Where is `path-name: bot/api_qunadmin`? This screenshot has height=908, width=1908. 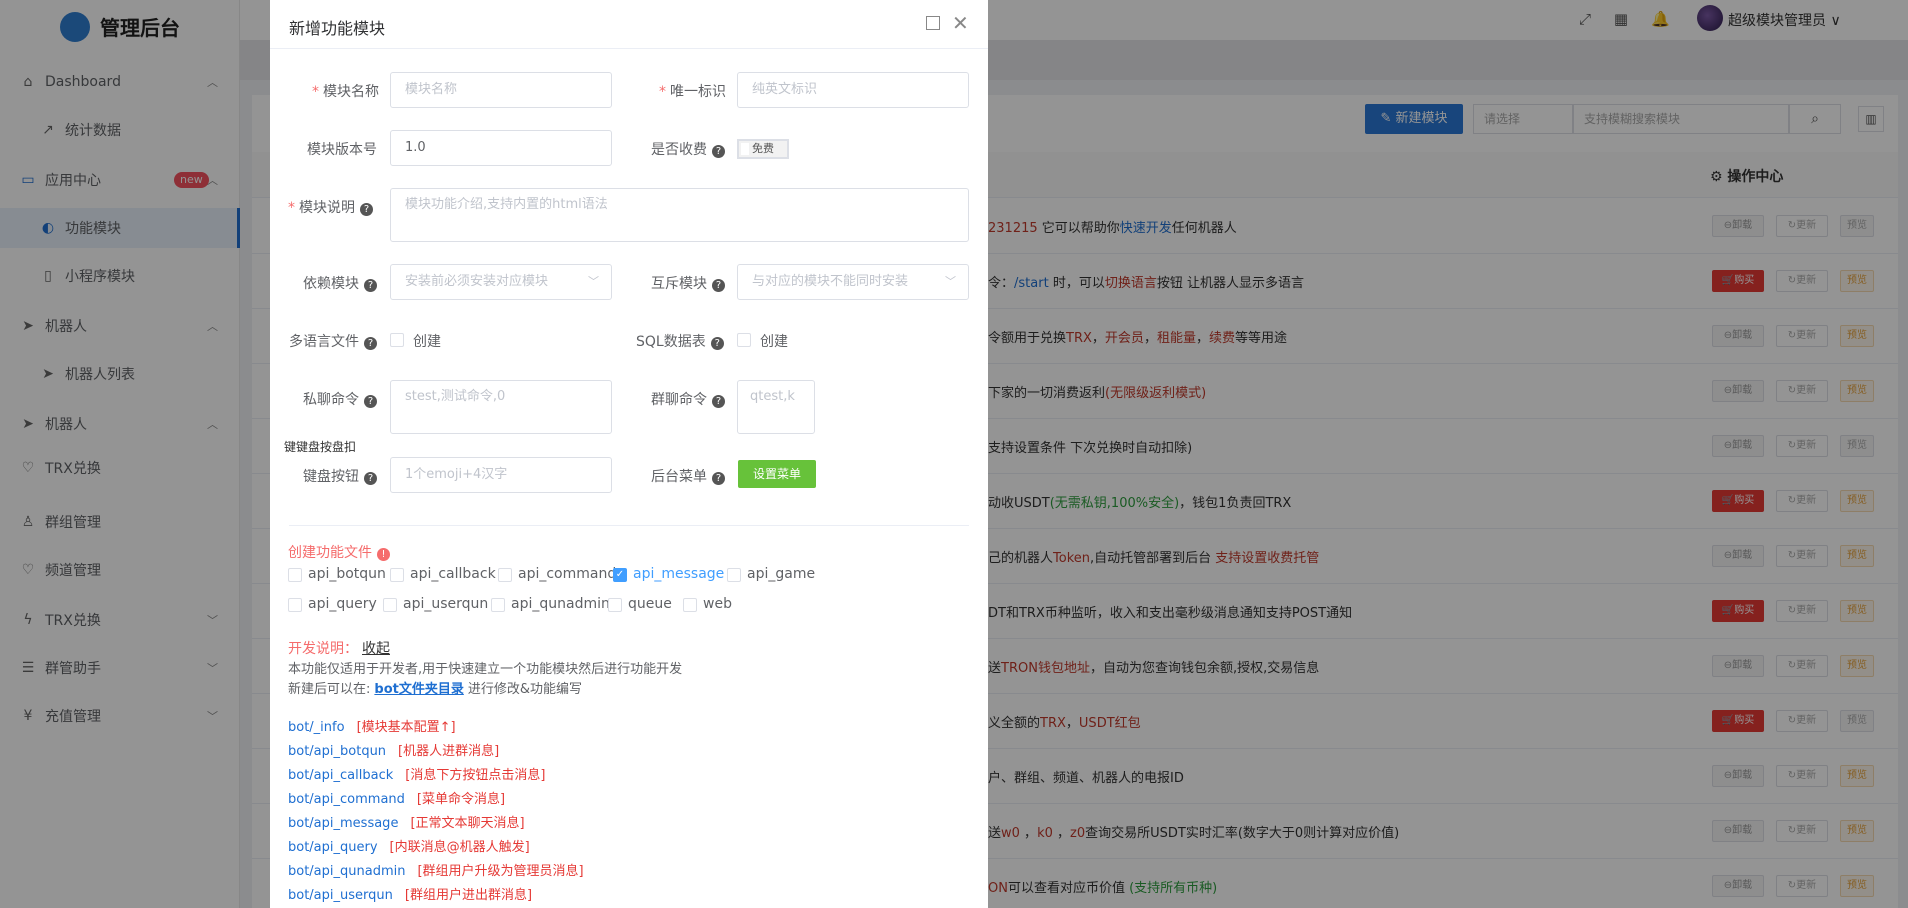 path-name: bot/api_qunadmin is located at coordinates (347, 871).